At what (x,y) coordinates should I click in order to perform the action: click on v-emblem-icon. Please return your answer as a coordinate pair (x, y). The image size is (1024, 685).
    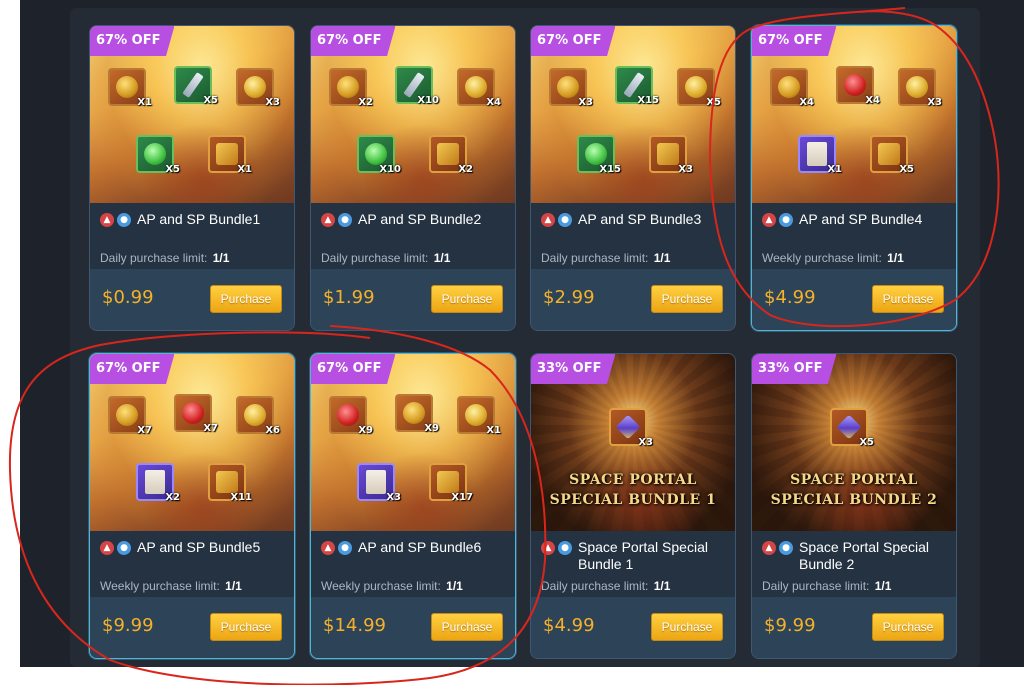
    Looking at the image, I should click on (889, 154).